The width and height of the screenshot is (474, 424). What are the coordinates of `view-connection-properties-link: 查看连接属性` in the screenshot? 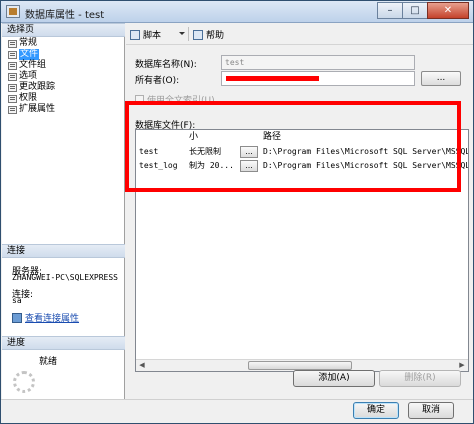 It's located at (45, 317).